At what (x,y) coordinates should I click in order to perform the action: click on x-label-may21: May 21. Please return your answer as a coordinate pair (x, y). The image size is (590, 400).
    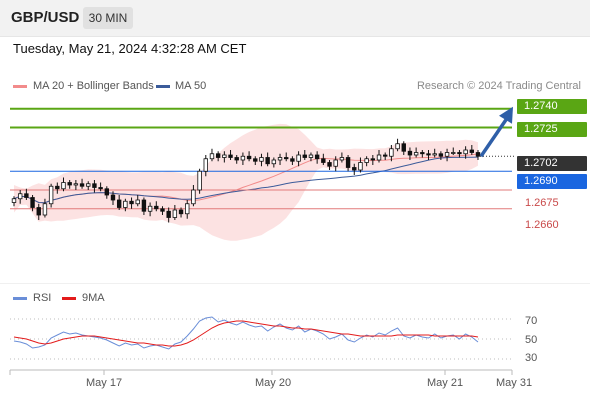
    Looking at the image, I should click on (445, 383).